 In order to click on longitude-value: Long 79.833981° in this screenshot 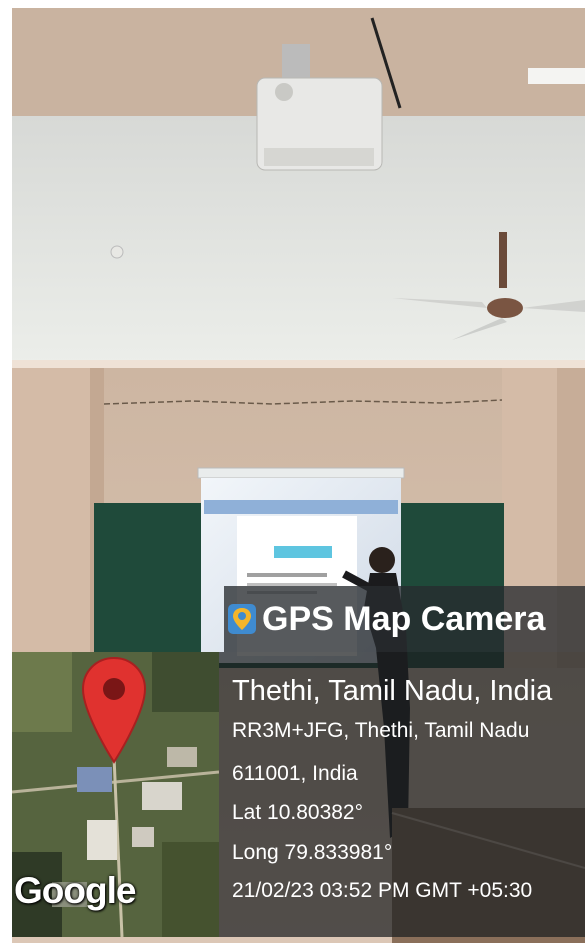, I will do `click(312, 852)`.